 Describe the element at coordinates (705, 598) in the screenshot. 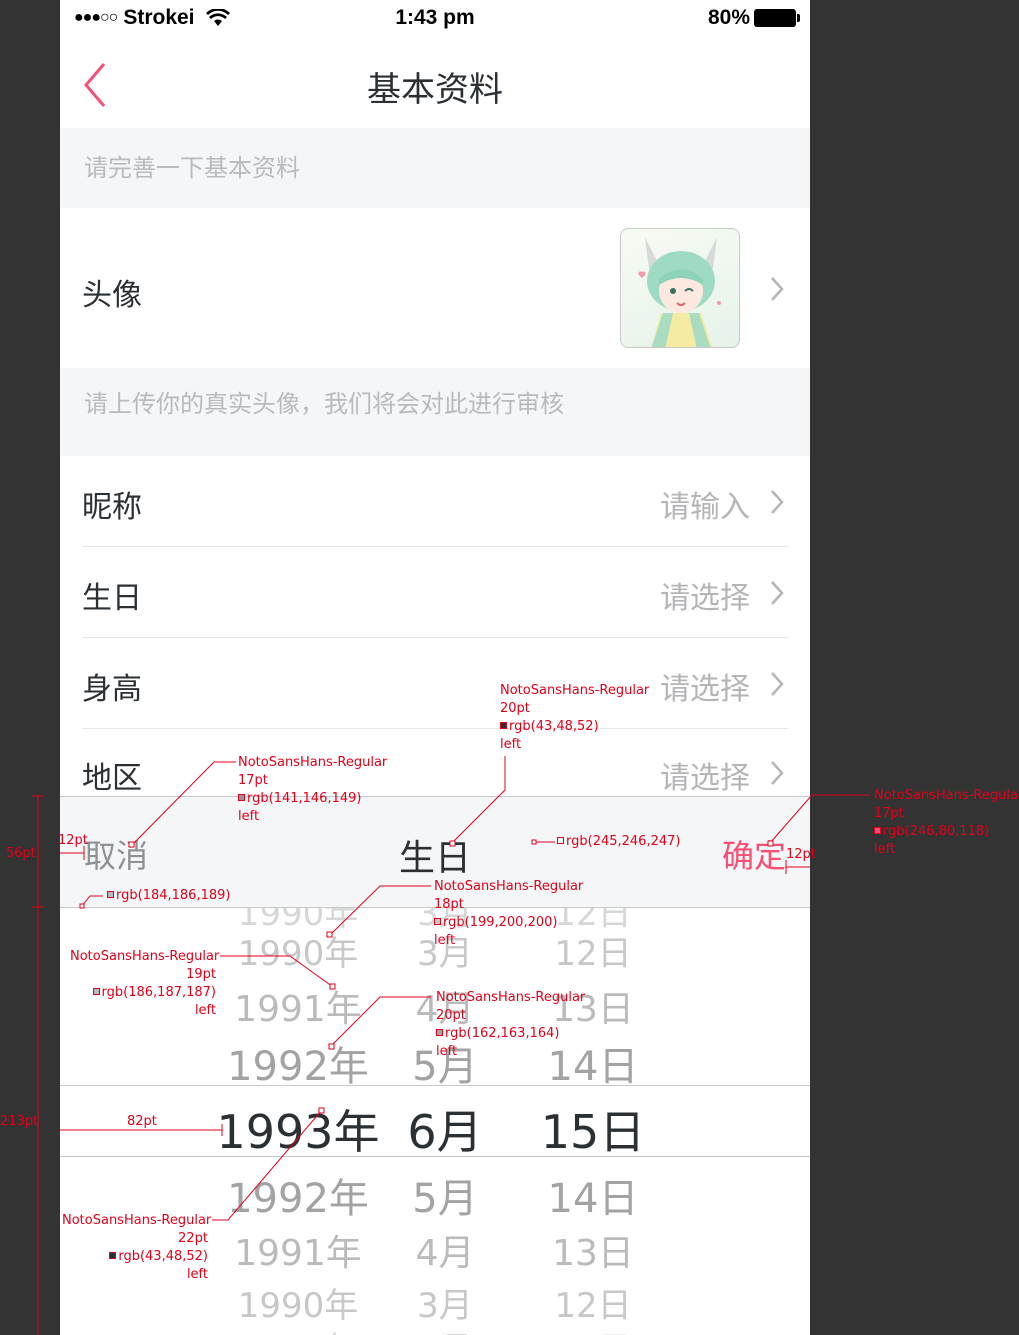

I see `birthday-placeholder: 请选择` at that location.